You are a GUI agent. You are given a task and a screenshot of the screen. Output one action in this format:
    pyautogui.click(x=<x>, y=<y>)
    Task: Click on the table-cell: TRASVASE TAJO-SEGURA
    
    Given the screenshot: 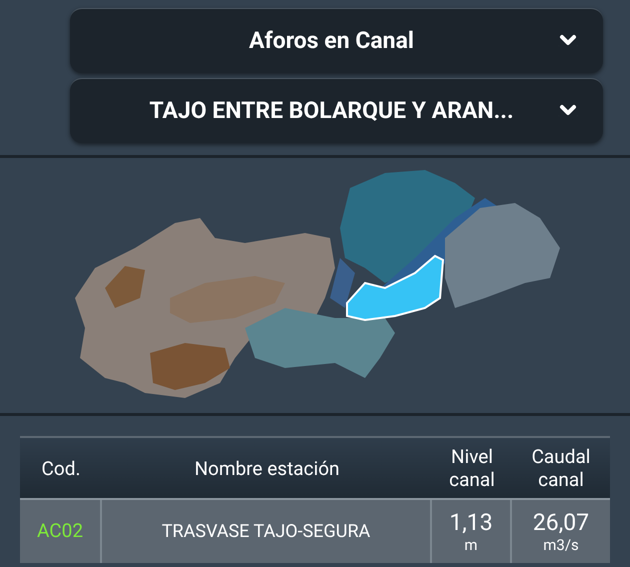 What is the action you would take?
    pyautogui.click(x=267, y=531)
    